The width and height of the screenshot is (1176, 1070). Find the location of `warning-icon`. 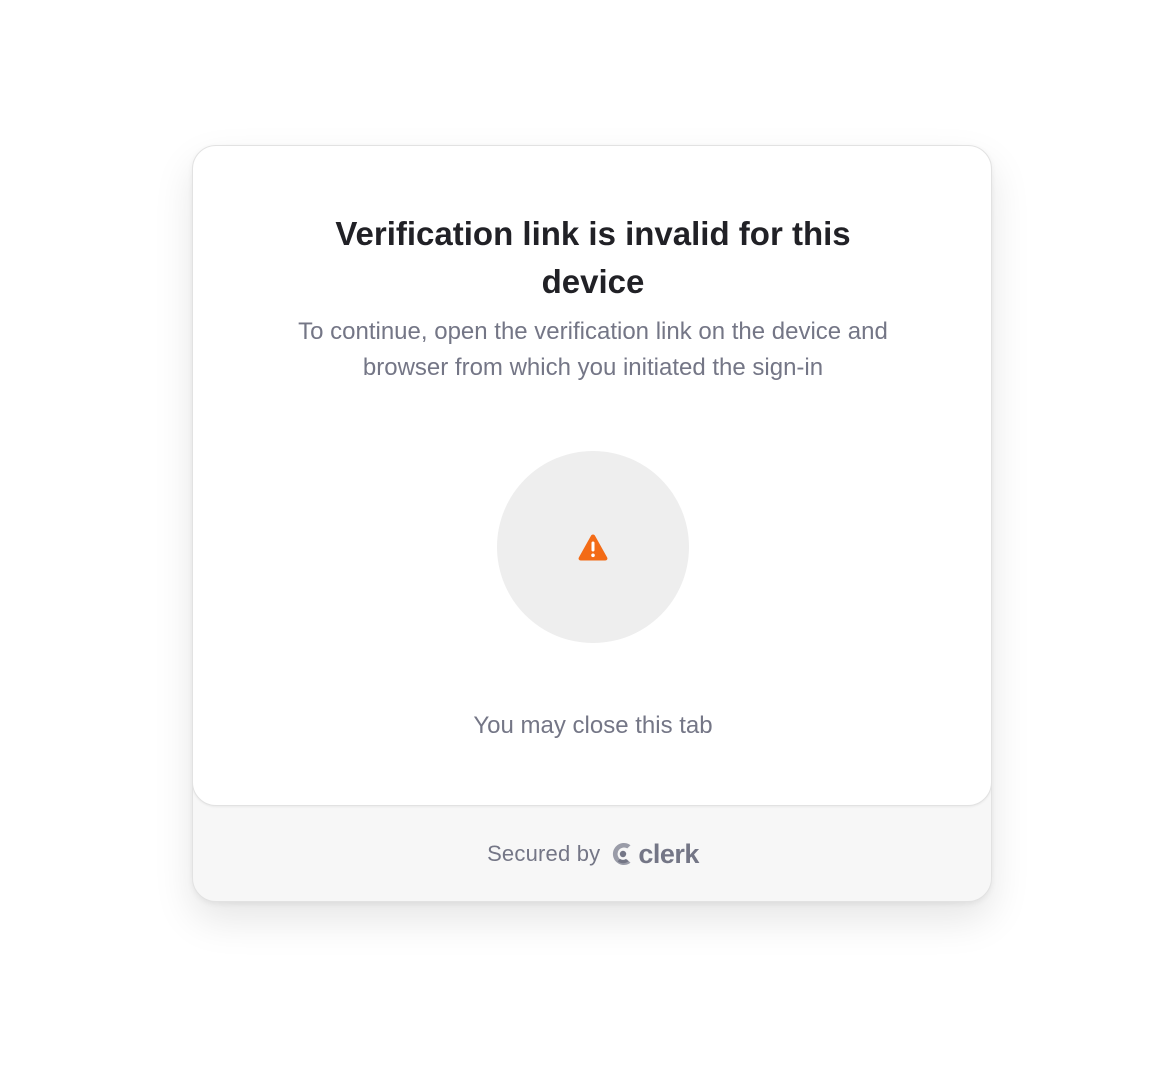

warning-icon is located at coordinates (593, 547).